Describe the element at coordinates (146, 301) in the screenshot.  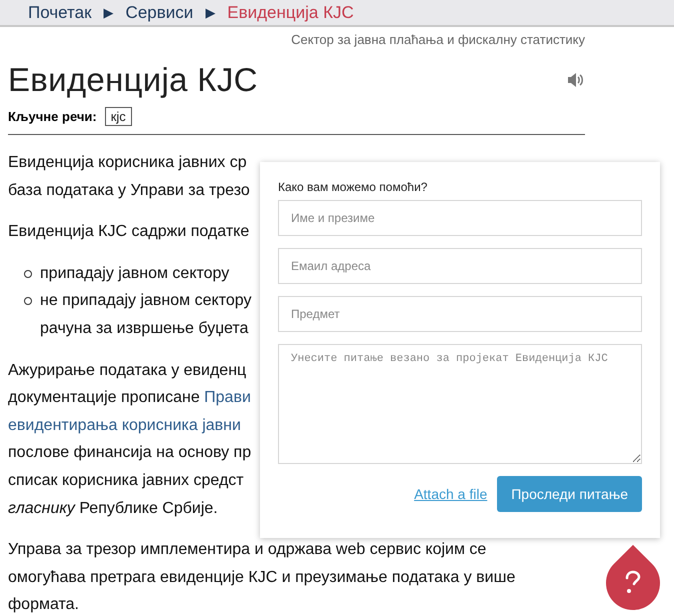
I see `paragraph-text: не припадају јавном сектору` at that location.